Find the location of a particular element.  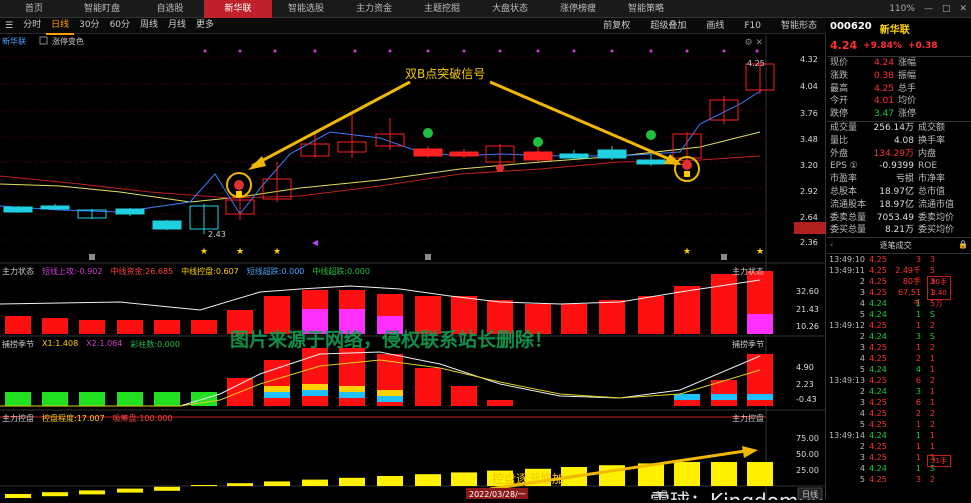

toolbar-button-1: 超级叠加 is located at coordinates (668, 26).